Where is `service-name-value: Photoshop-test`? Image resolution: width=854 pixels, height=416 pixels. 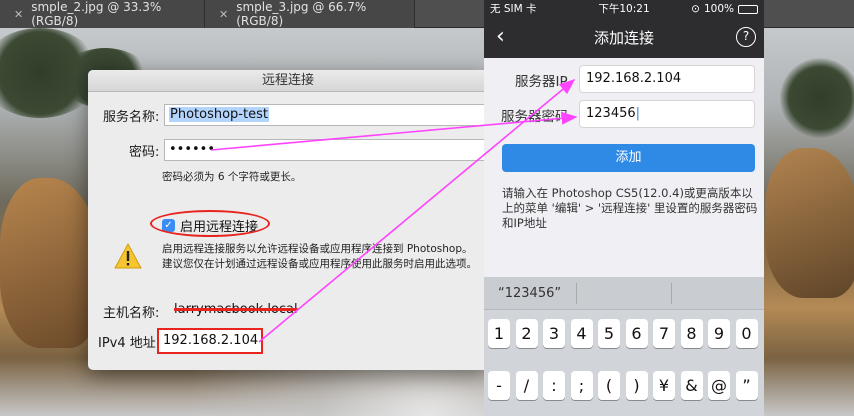 service-name-value: Photoshop-test is located at coordinates (219, 114).